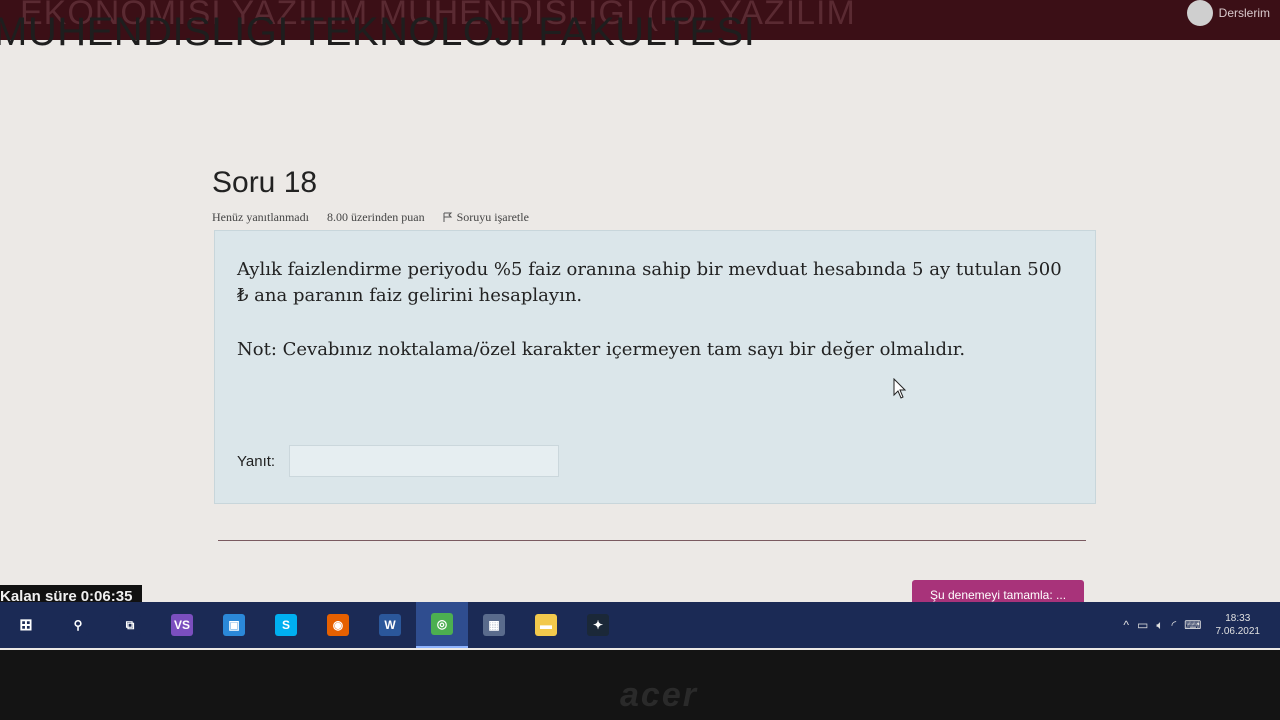 The width and height of the screenshot is (1280, 720). I want to click on taskbar-app-steam: ✦, so click(598, 625).